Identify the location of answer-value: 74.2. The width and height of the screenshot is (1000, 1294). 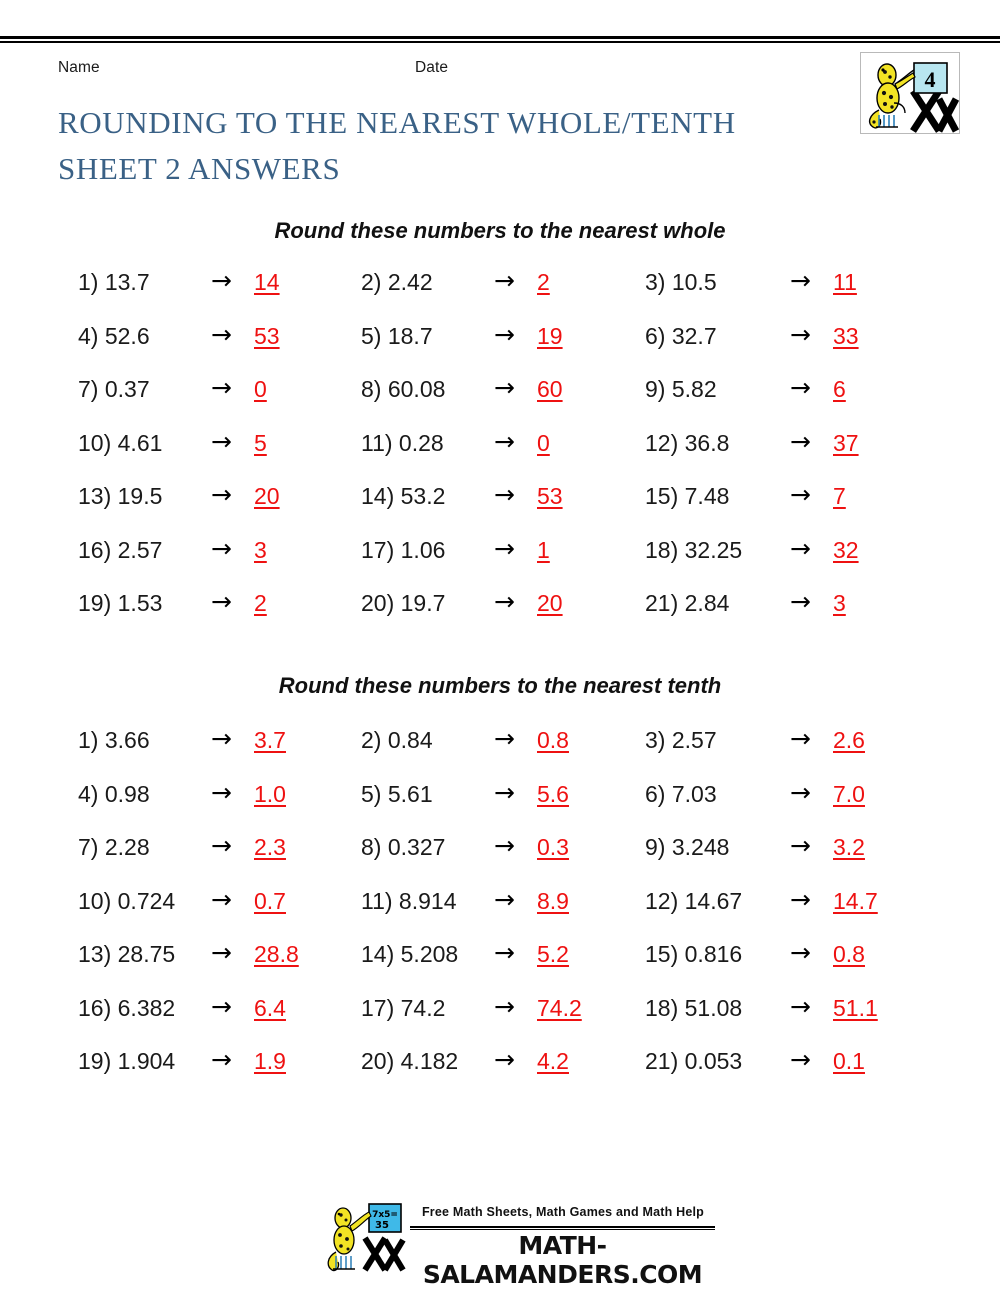
(559, 1007).